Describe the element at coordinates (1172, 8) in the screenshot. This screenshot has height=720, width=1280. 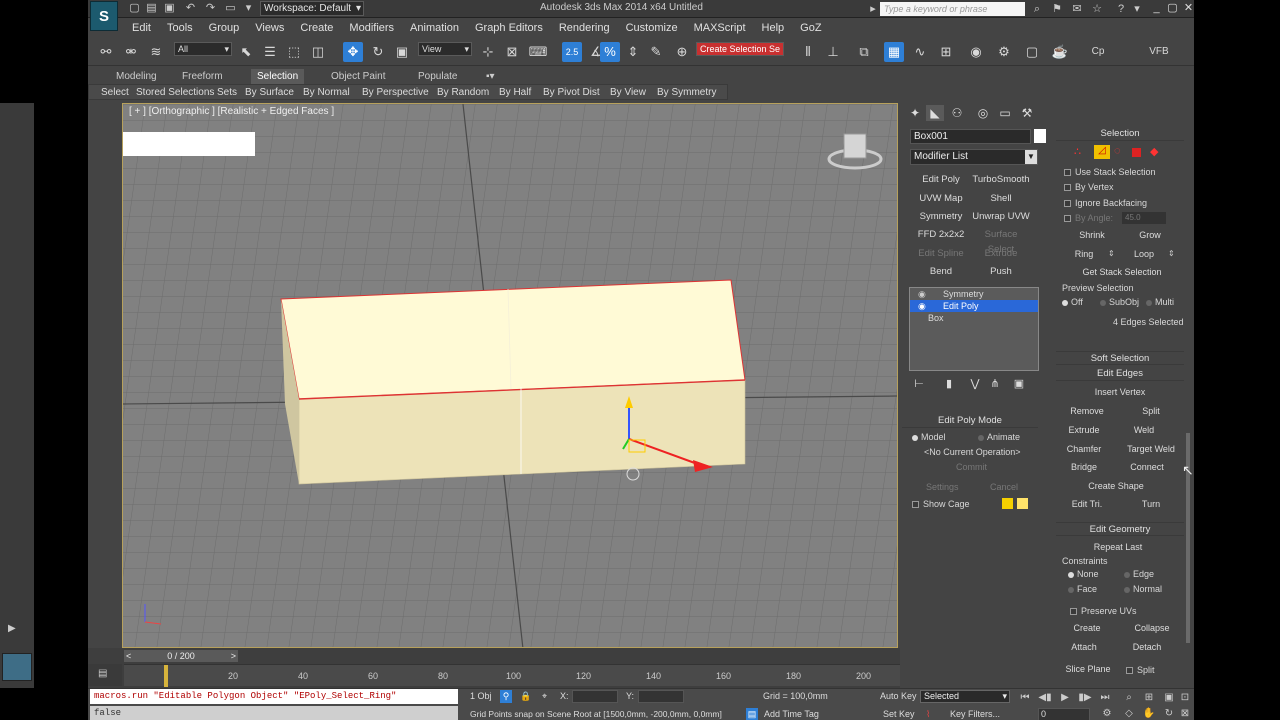
I see `maximize-icon: ▢` at that location.